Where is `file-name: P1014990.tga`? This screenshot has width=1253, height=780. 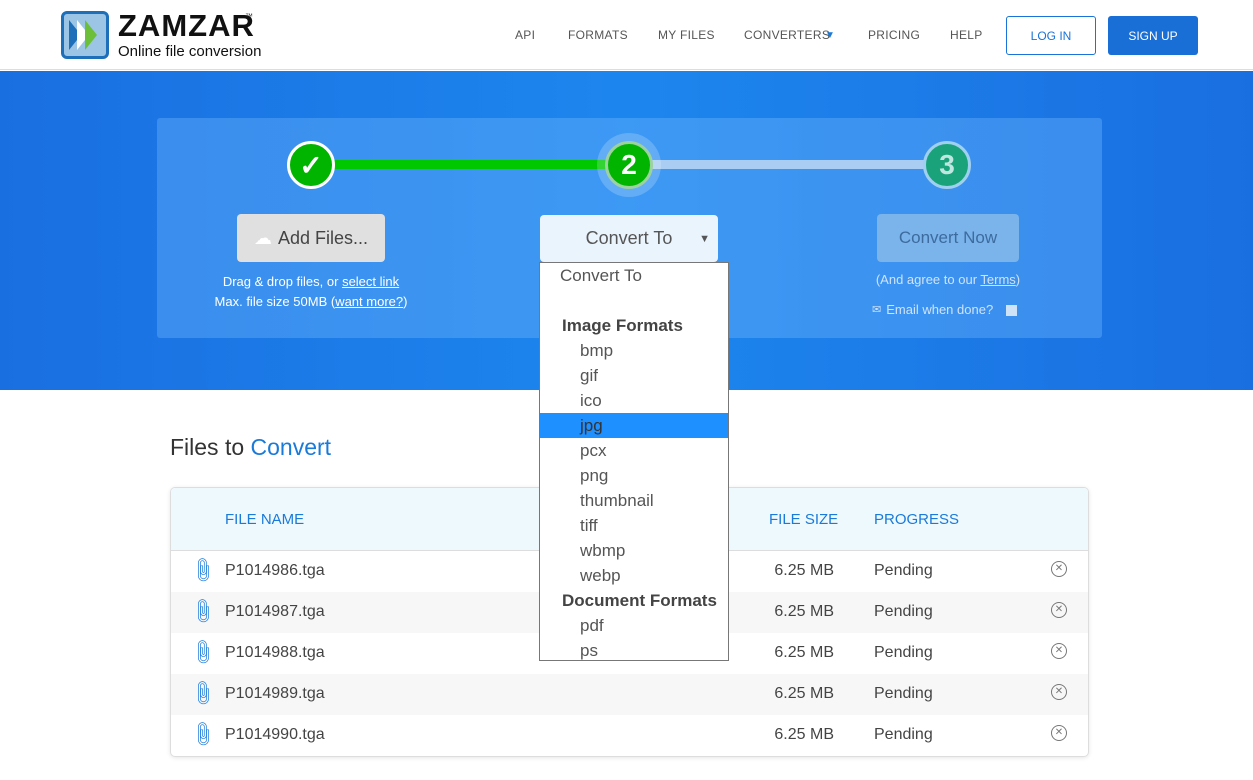
file-name: P1014990.tga is located at coordinates (275, 734).